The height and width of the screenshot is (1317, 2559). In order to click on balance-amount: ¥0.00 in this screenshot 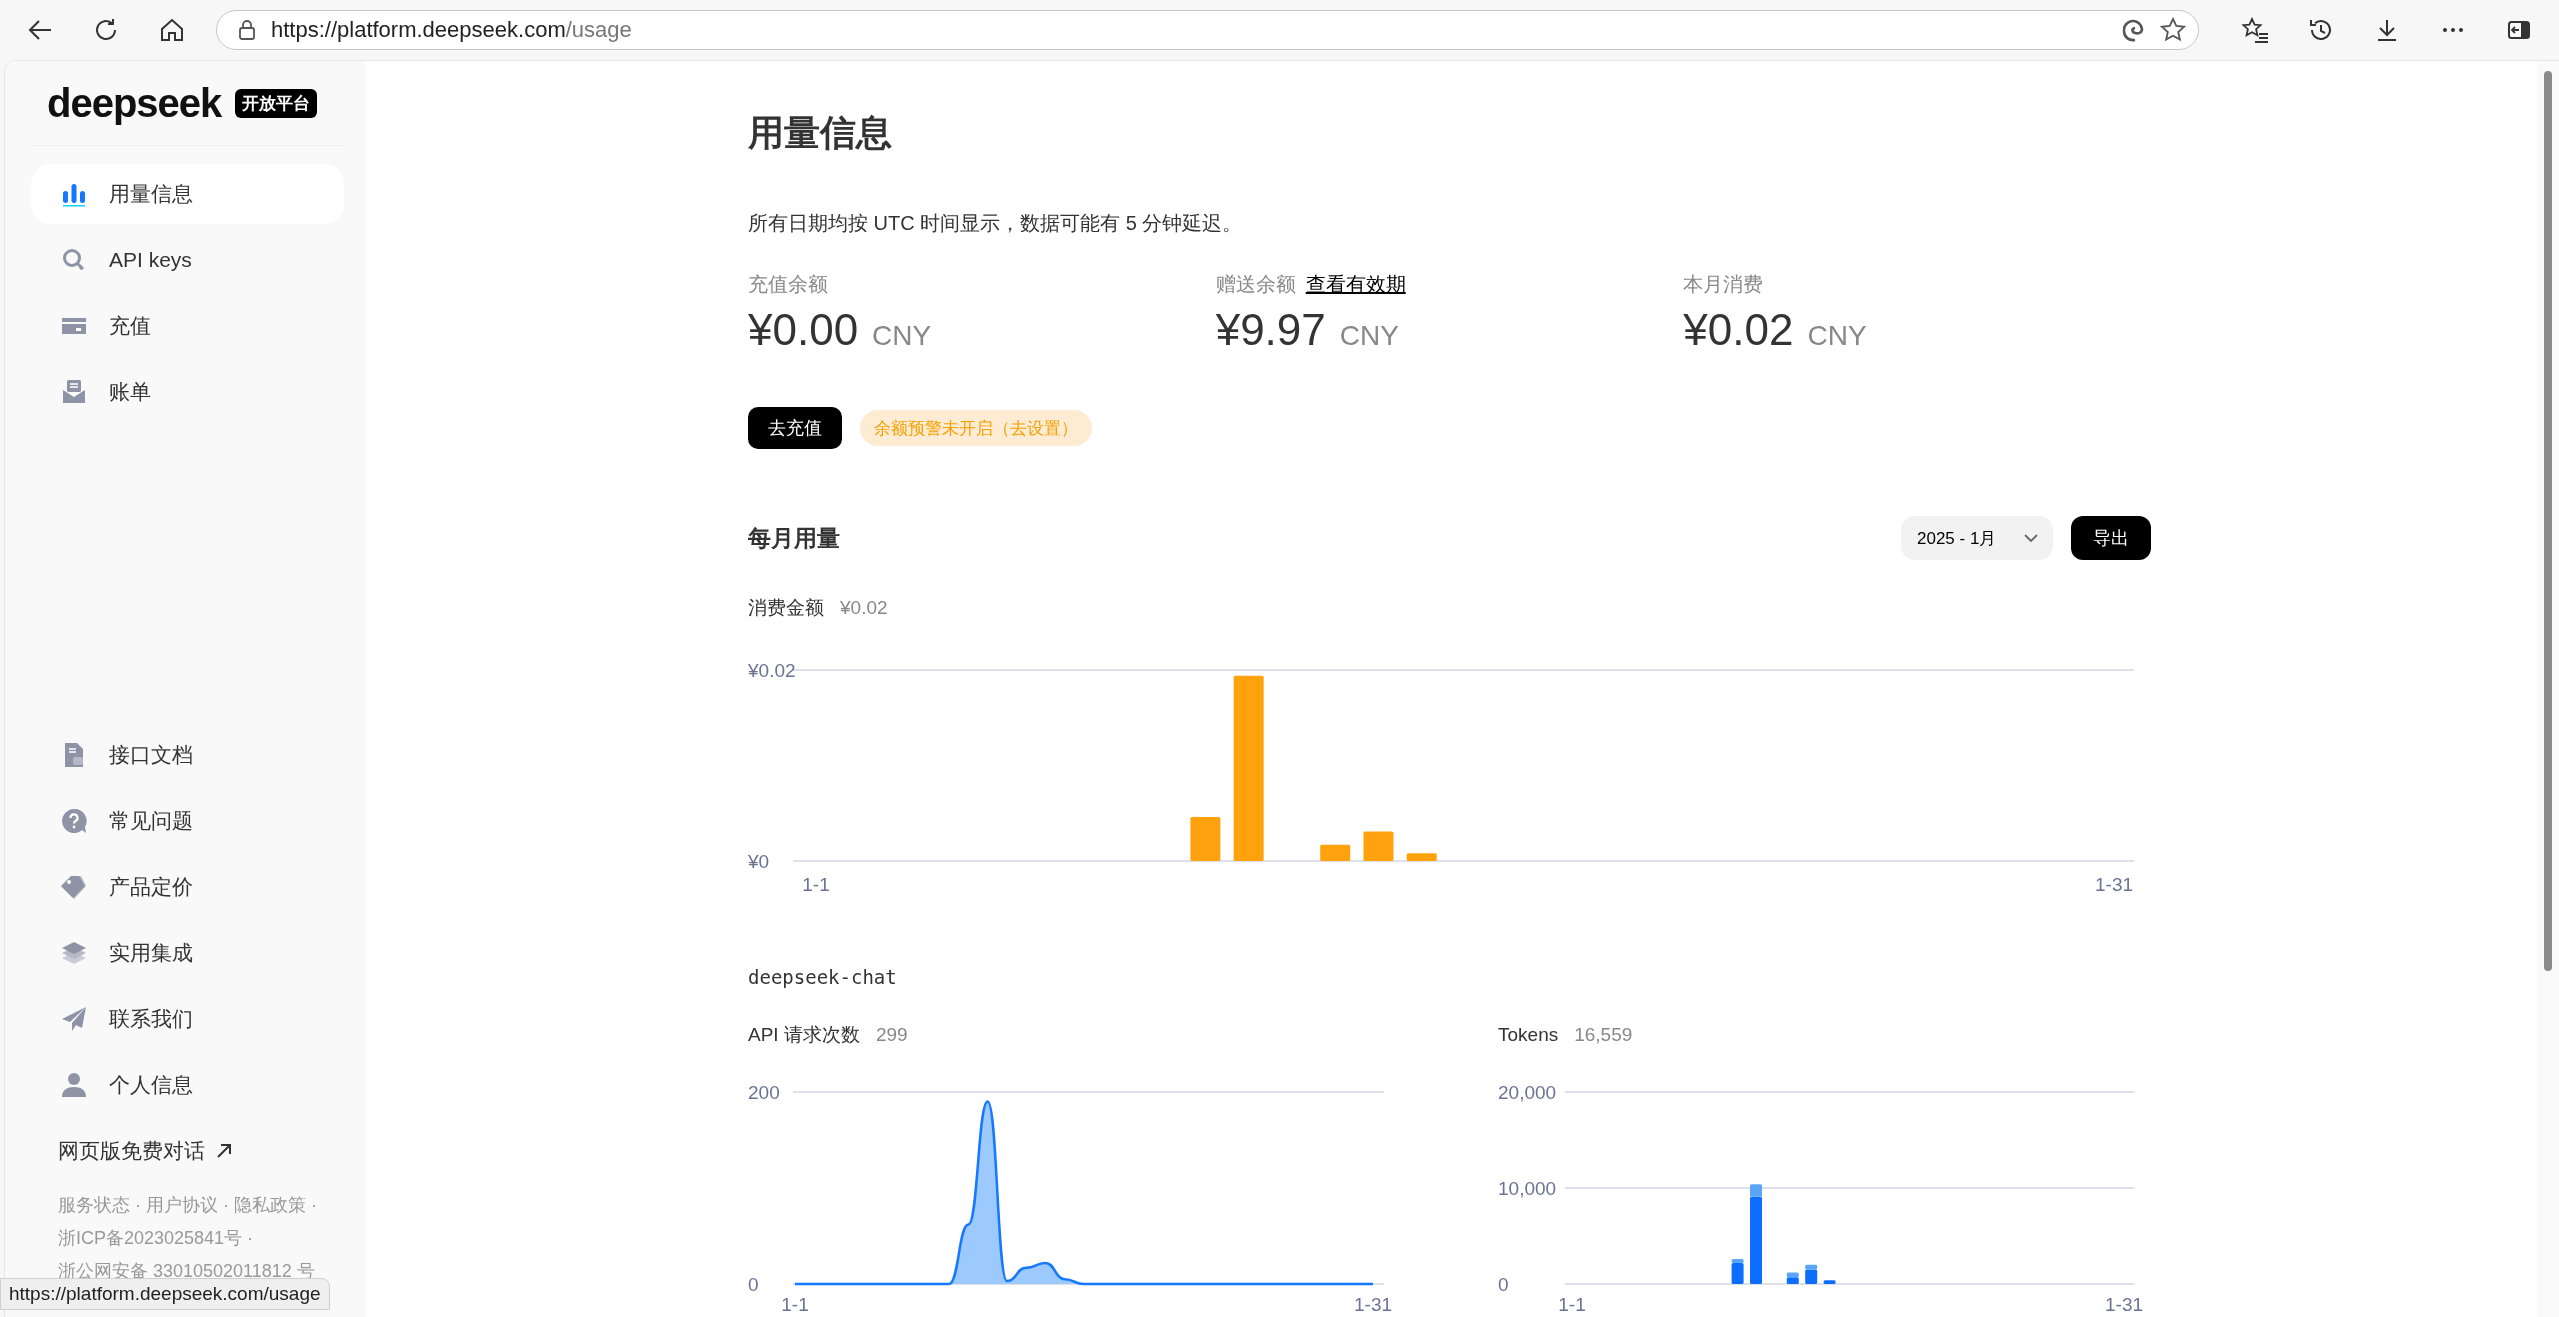, I will do `click(803, 330)`.